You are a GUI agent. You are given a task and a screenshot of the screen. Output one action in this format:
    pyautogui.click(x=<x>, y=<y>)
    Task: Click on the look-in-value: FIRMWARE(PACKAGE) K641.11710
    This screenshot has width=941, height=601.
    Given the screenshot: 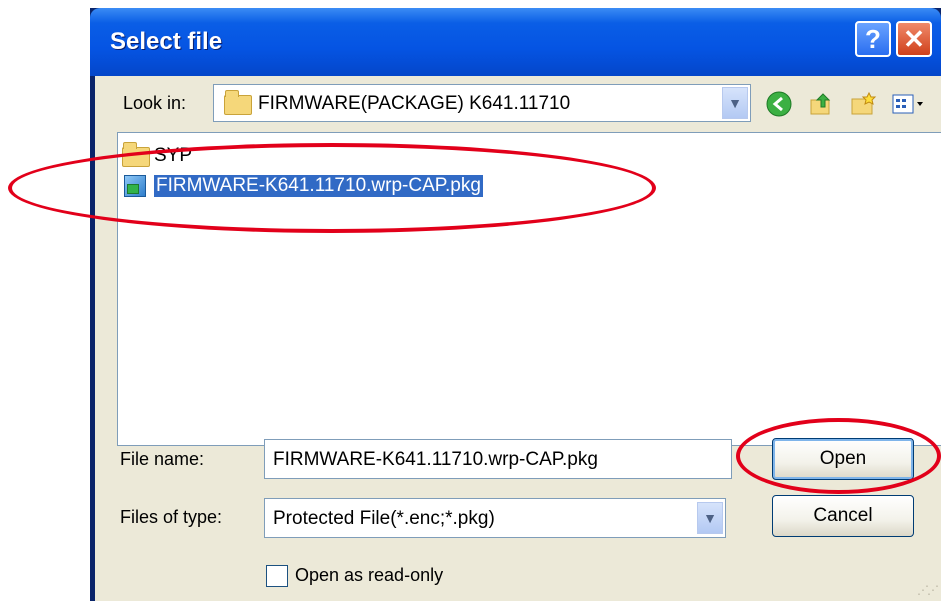 What is the action you would take?
    pyautogui.click(x=414, y=103)
    